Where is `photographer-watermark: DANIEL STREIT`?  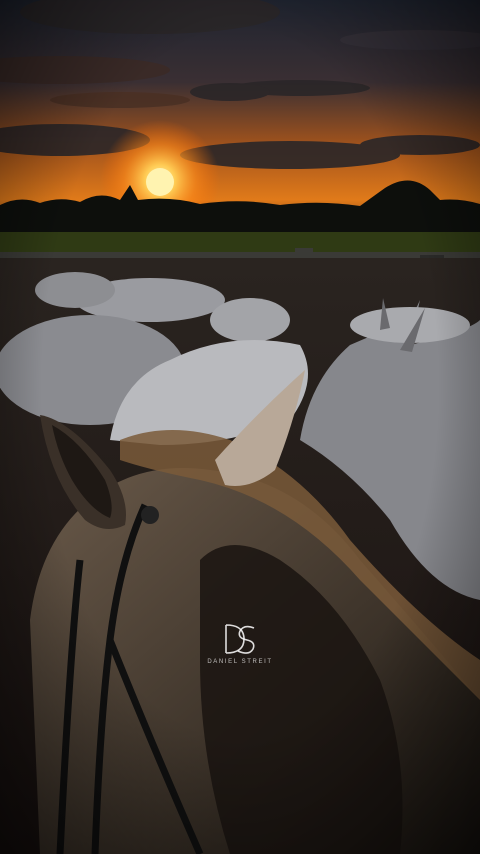 photographer-watermark: DANIEL STREIT is located at coordinates (240, 643).